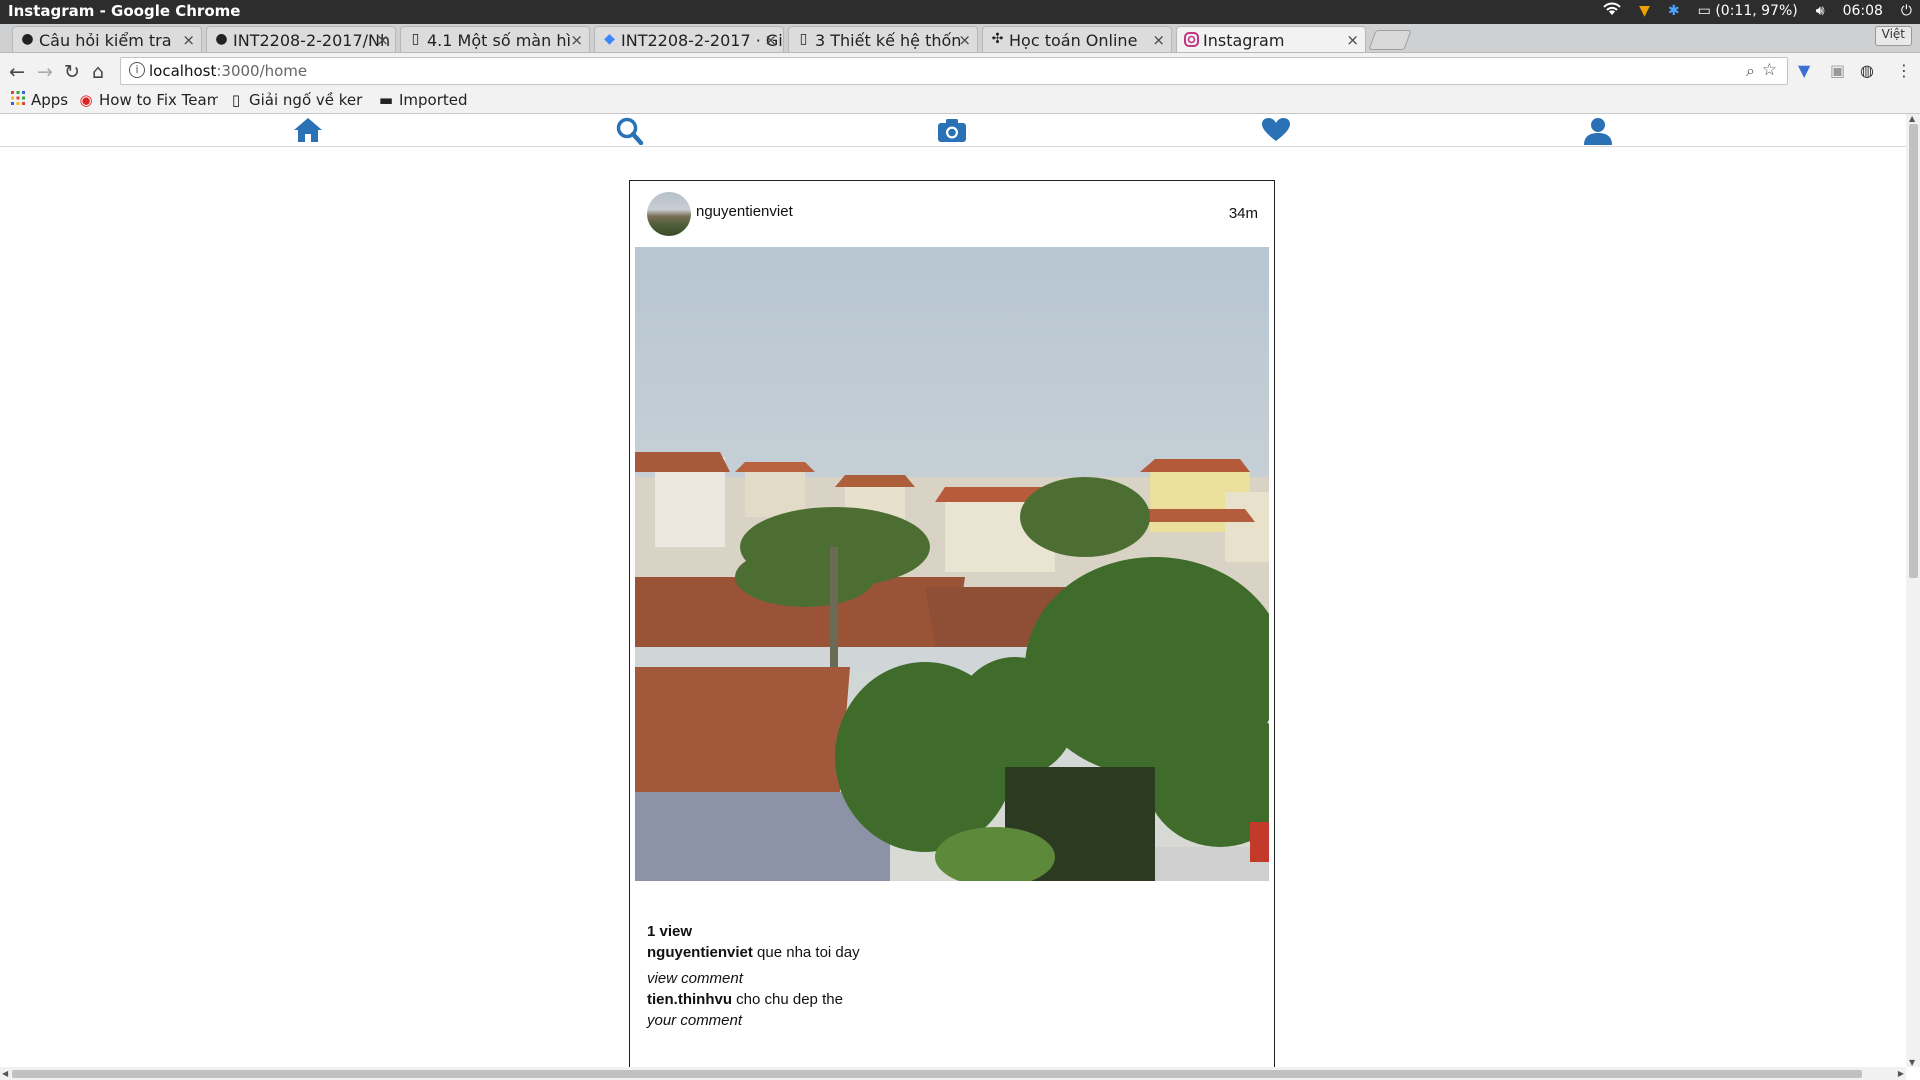  I want to click on page-icon: ▯, so click(236, 100).